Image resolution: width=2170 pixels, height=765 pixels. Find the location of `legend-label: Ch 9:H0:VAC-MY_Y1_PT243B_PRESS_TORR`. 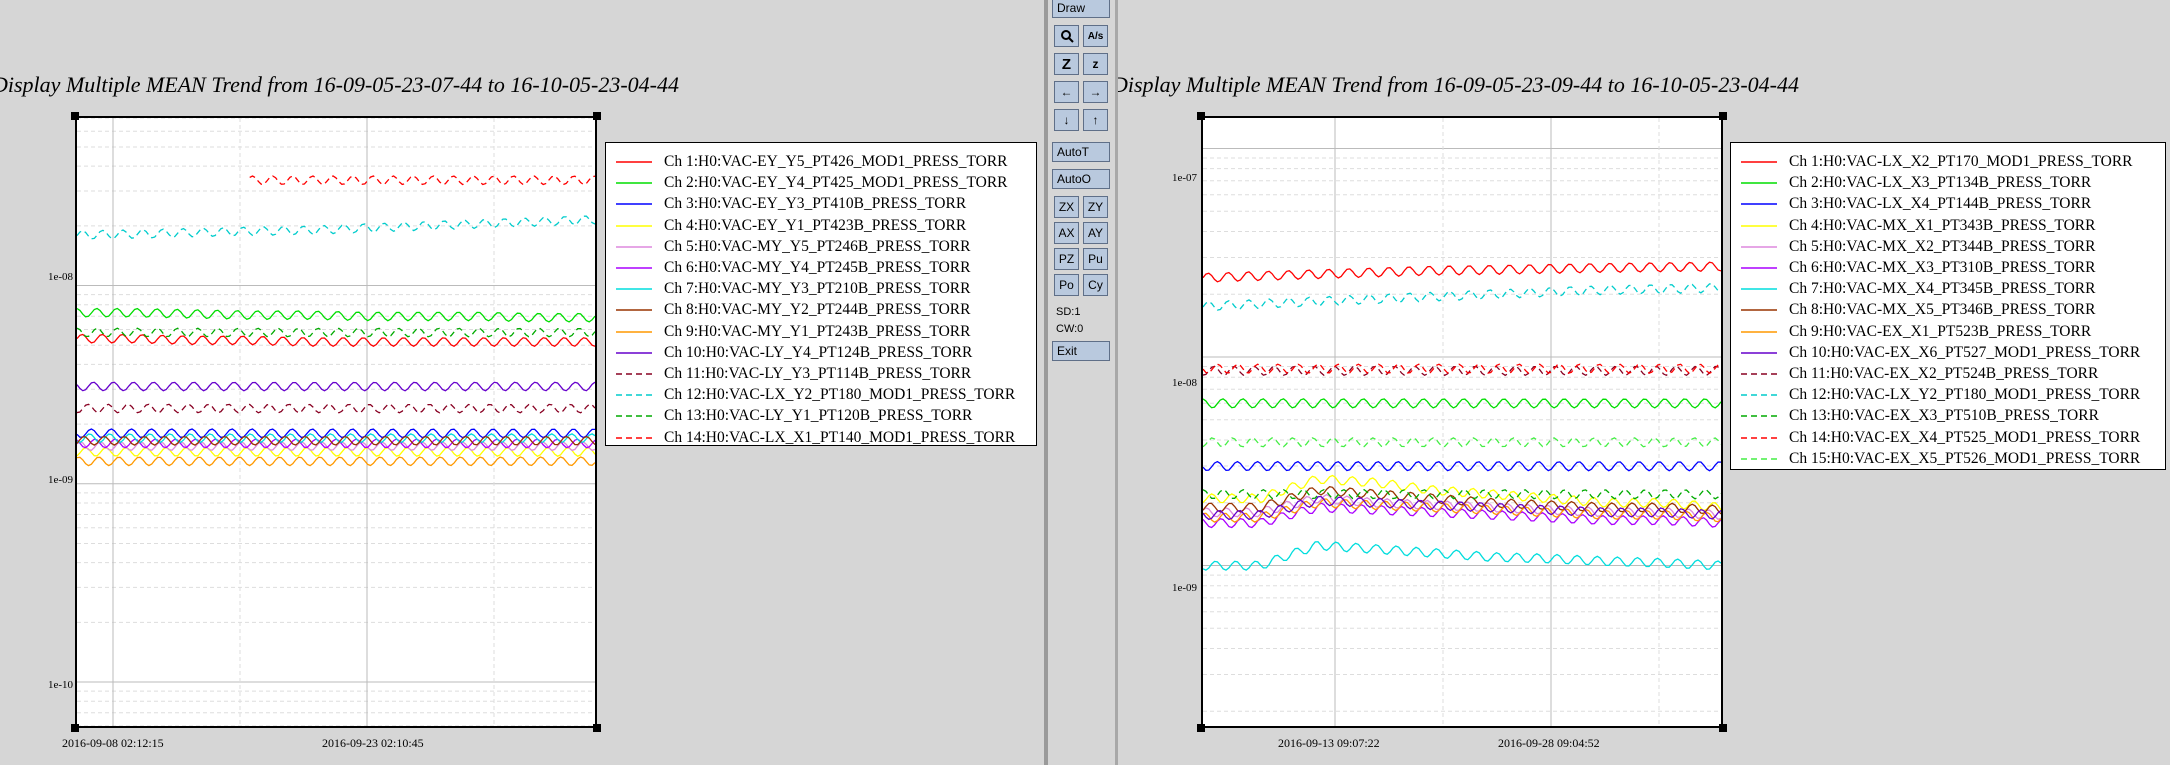

legend-label: Ch 9:H0:VAC-MY_Y1_PT243B_PRESS_TORR is located at coordinates (817, 331).